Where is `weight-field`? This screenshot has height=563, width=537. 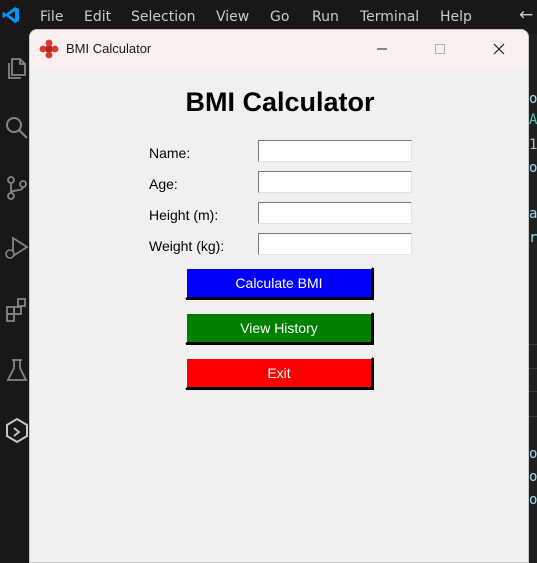 weight-field is located at coordinates (335, 244).